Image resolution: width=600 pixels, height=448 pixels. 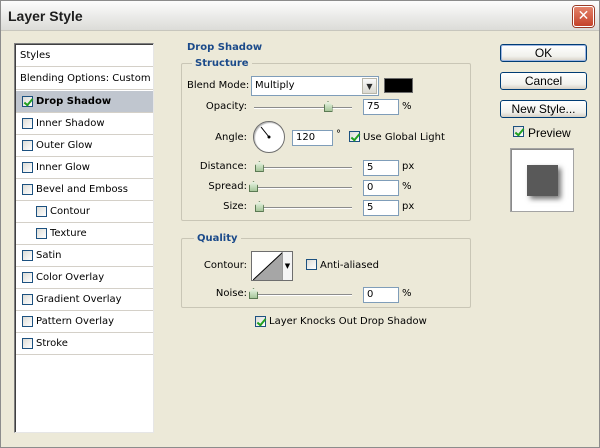 What do you see at coordinates (235, 206) in the screenshot?
I see `size-label: Size:` at bounding box center [235, 206].